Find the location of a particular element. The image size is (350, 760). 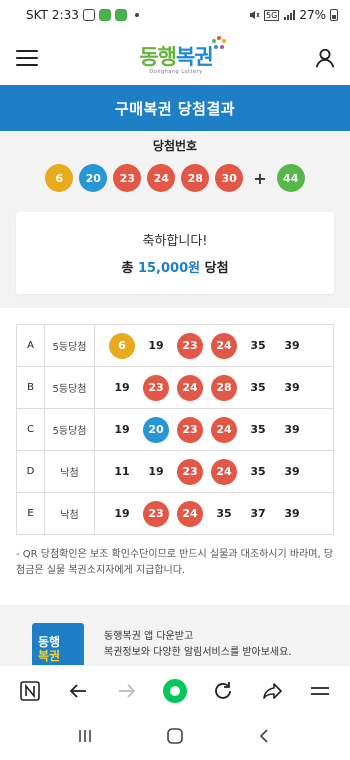

game-label: E is located at coordinates (30, 513).